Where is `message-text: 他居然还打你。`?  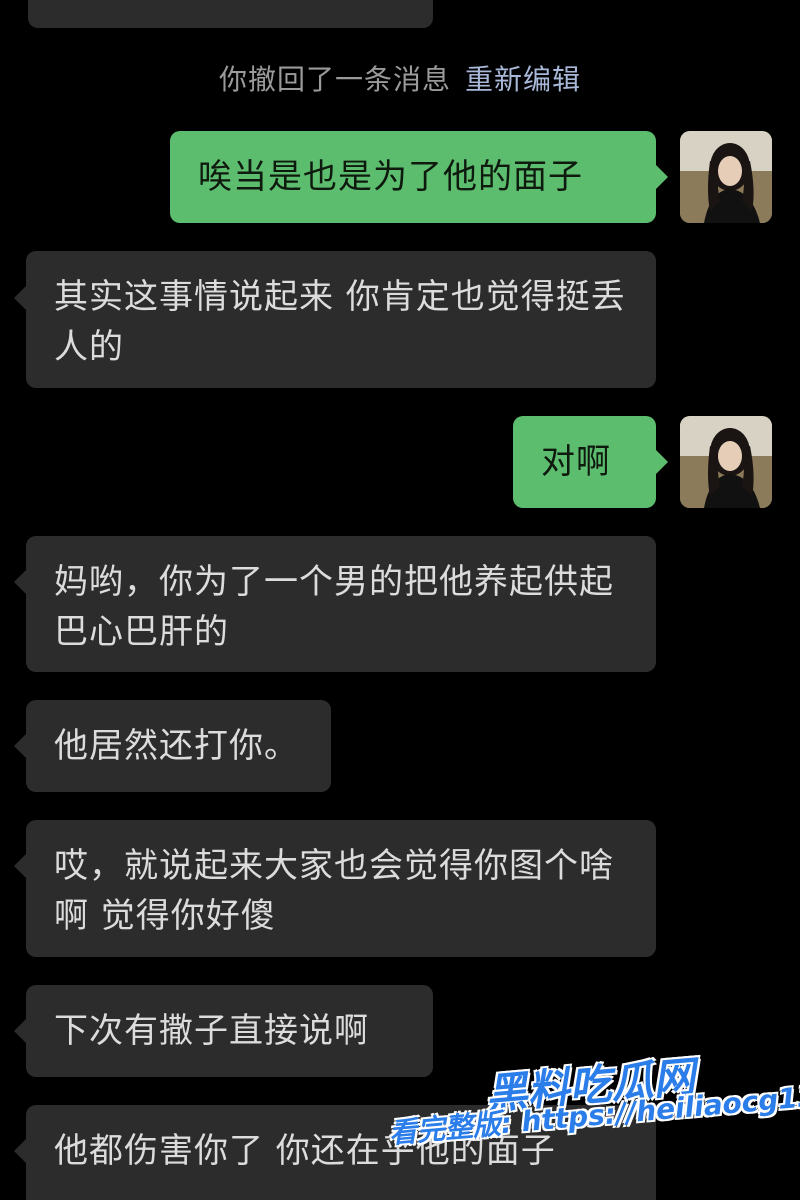 message-text: 他居然还打你。 is located at coordinates (176, 746).